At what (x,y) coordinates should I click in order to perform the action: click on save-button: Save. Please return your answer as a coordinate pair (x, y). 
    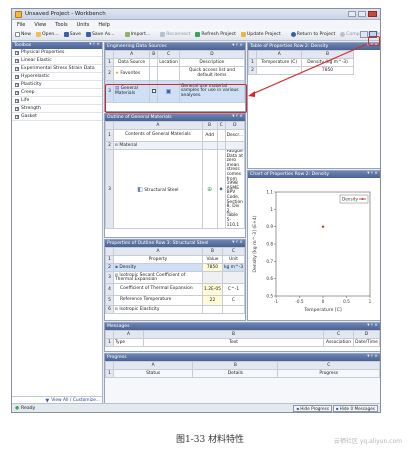
    Looking at the image, I should click on (72, 34).